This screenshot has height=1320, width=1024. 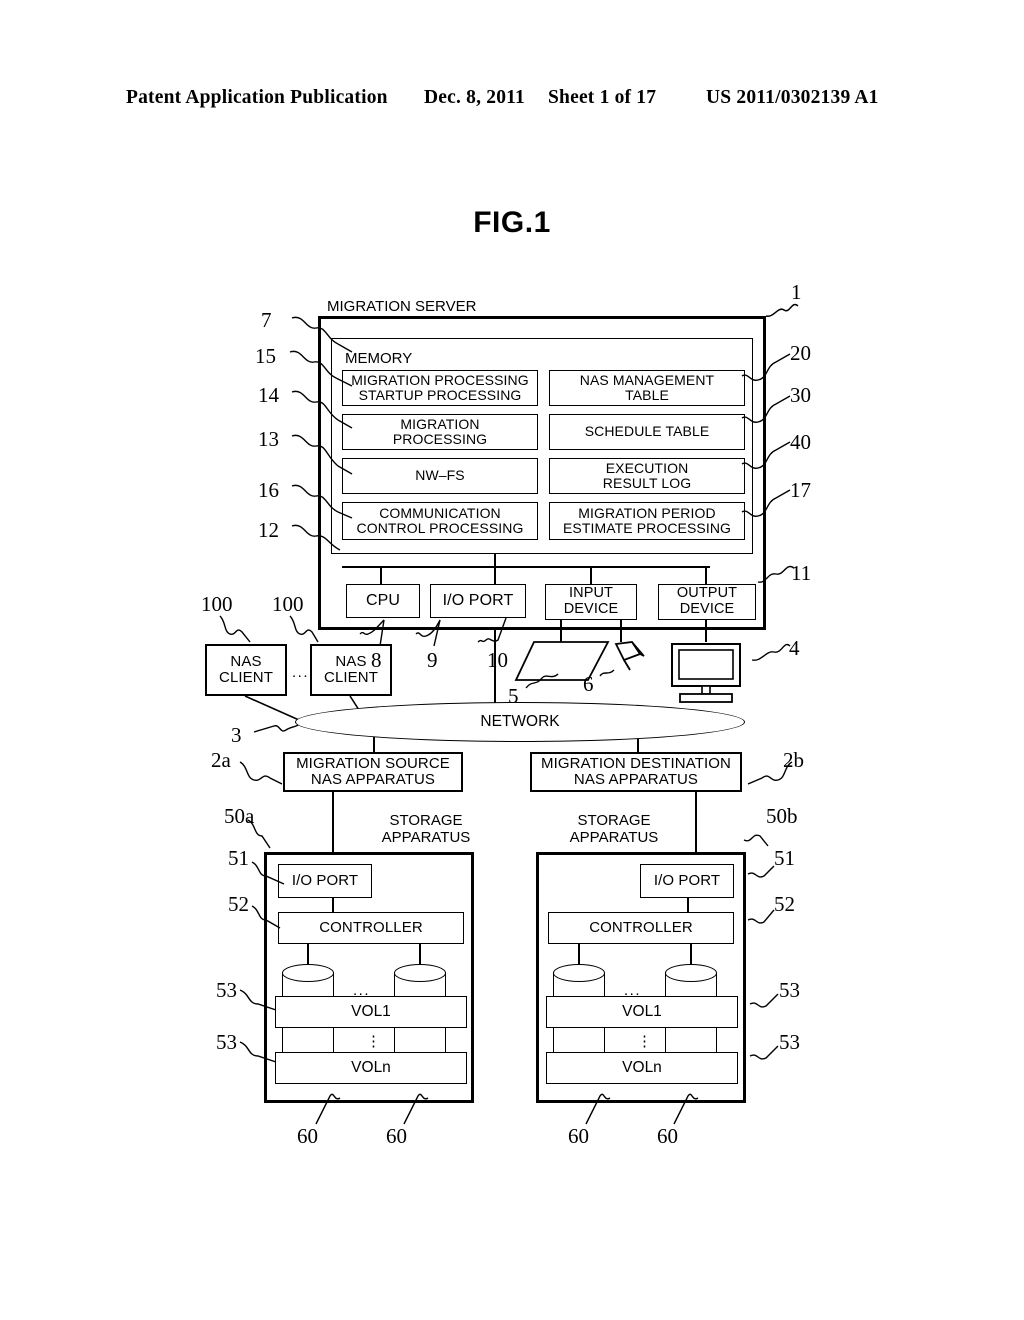 What do you see at coordinates (561, 631) in the screenshot?
I see `keyboard-connector` at bounding box center [561, 631].